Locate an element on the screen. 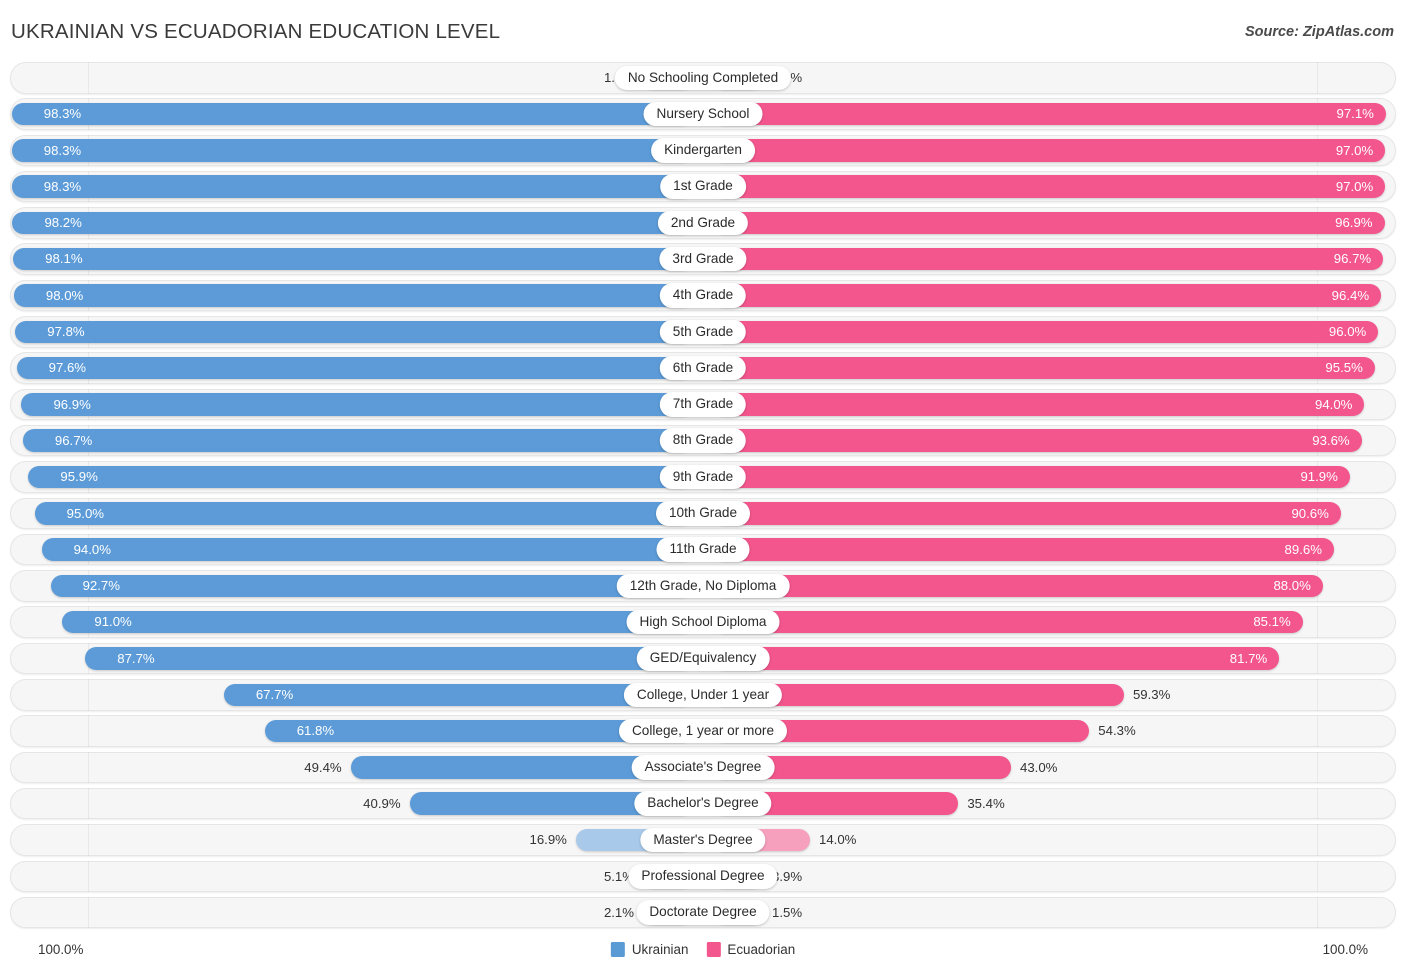 Image resolution: width=1406 pixels, height=975 pixels. chart-row: 40.9% 35.4% Bachelor's Degree is located at coordinates (703, 803).